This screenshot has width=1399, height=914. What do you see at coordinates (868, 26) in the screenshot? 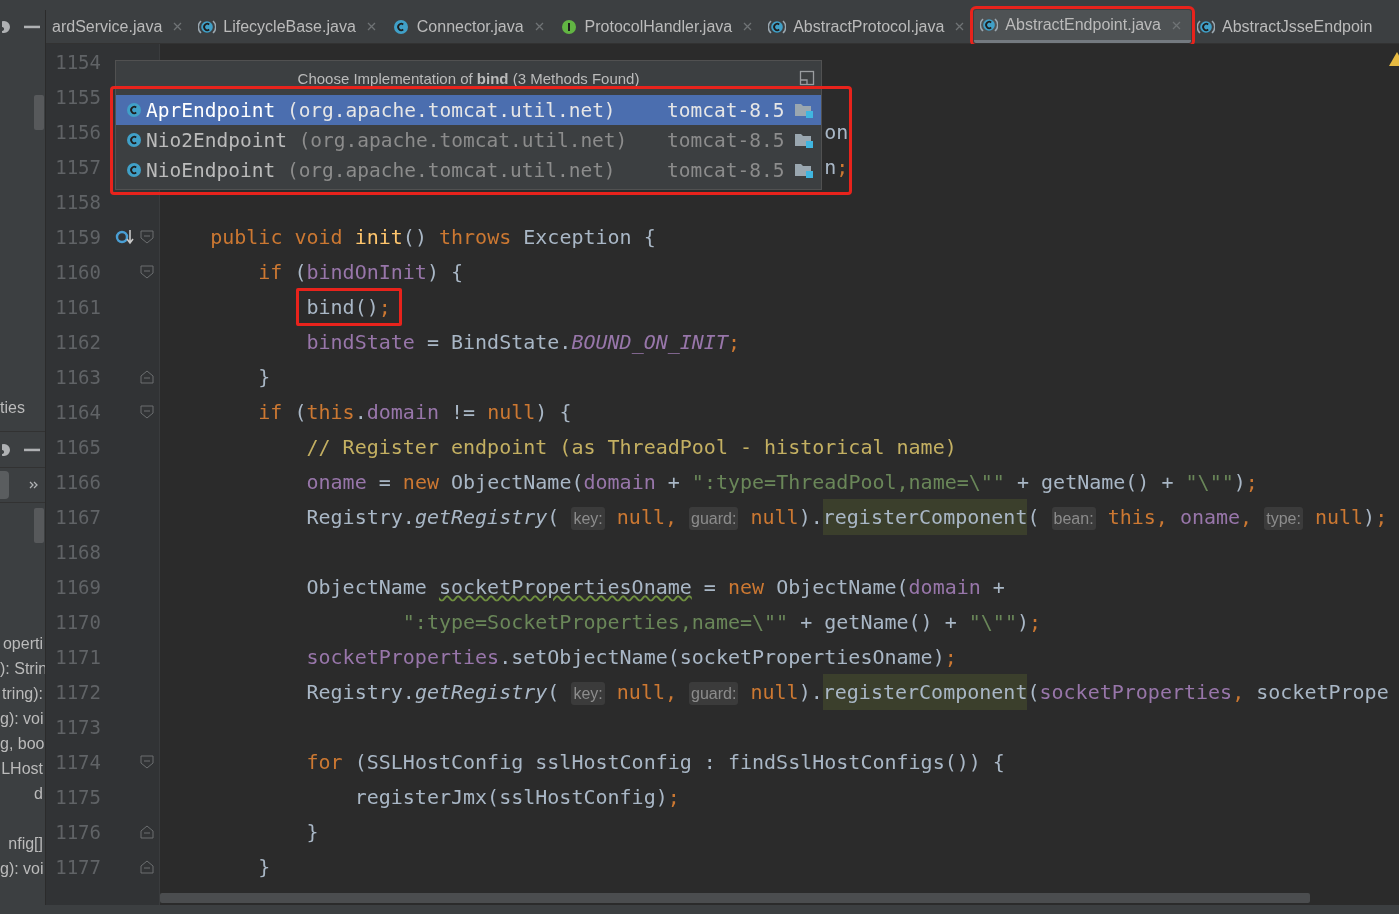
I see `editor-tab: AbstractProtocol.java` at bounding box center [868, 26].